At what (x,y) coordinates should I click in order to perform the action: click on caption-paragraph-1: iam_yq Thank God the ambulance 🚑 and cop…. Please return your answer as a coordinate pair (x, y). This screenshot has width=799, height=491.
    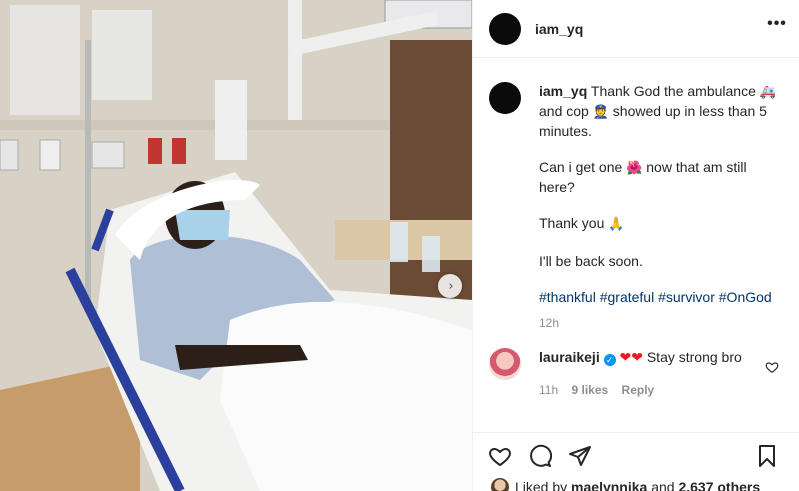
    Looking at the image, I should click on (659, 111).